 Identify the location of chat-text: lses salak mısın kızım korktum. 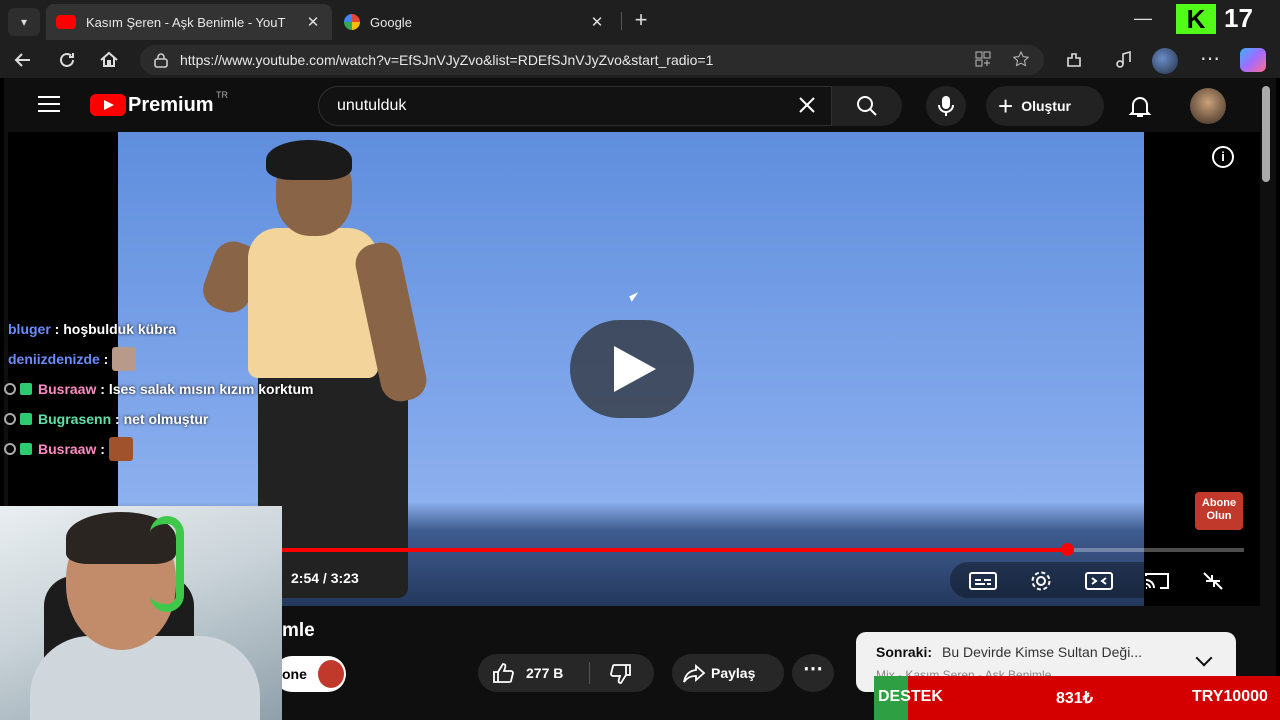
(211, 389).